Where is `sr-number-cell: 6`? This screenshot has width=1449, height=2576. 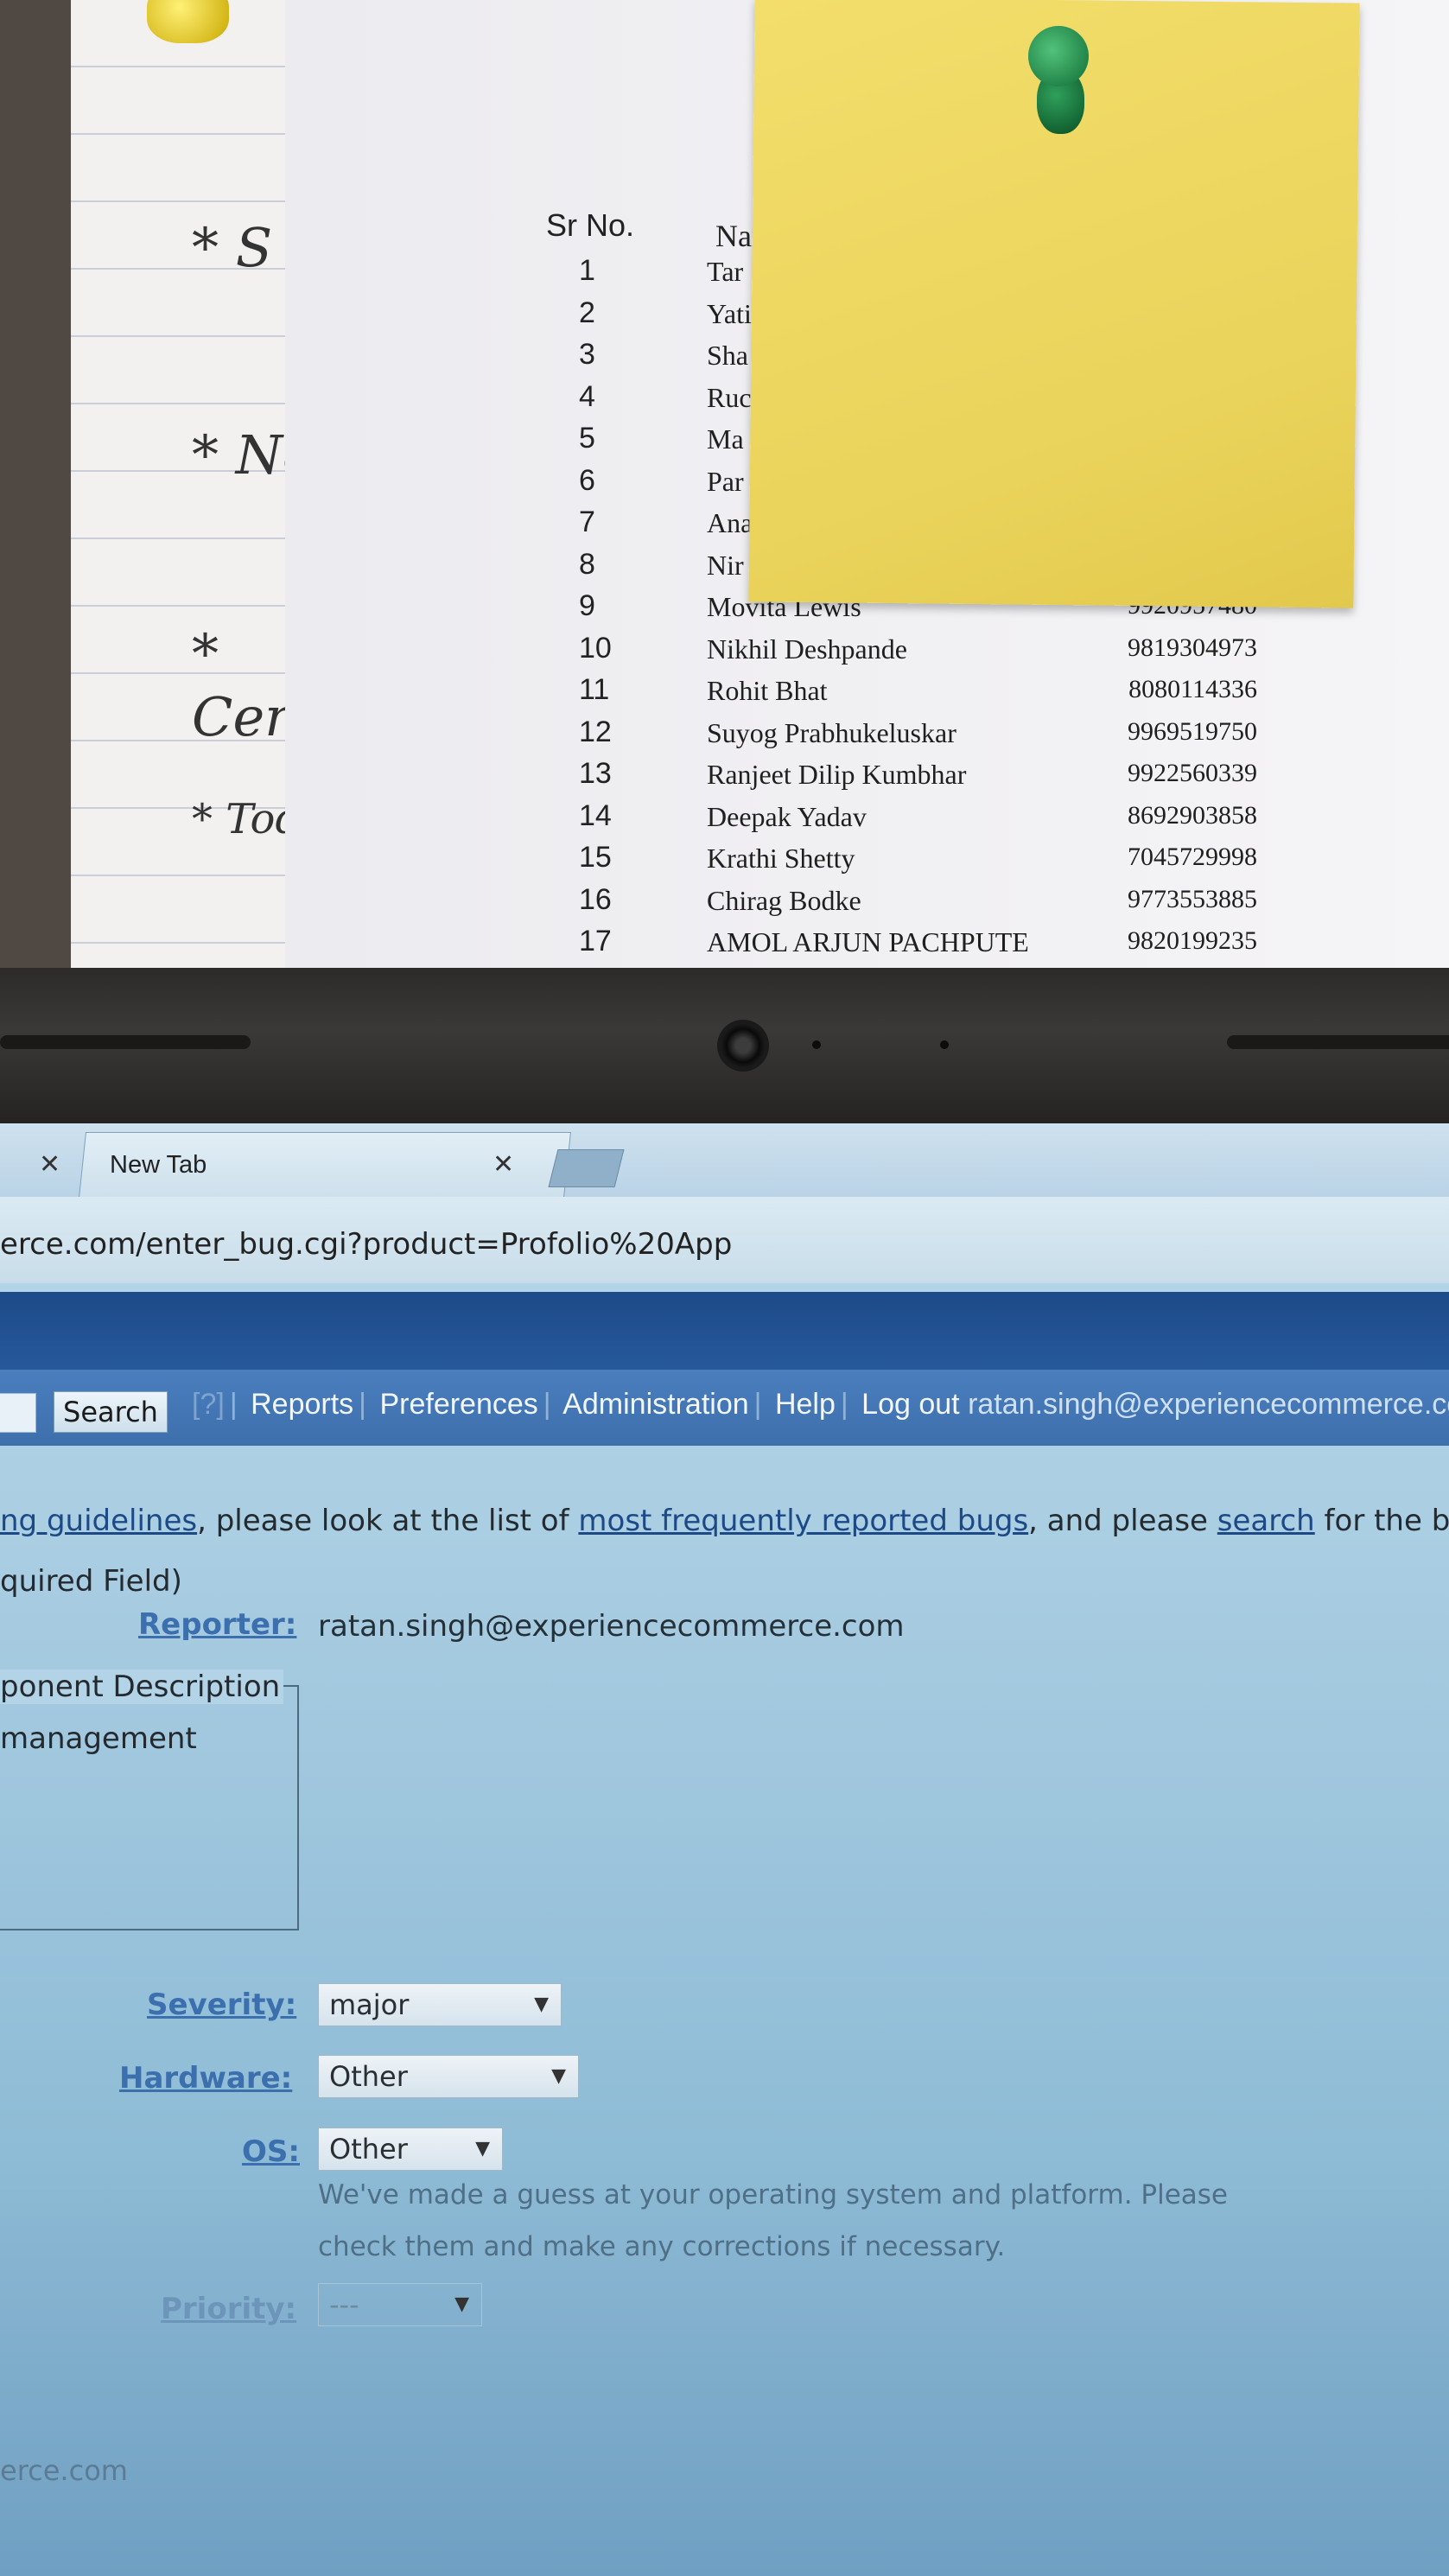 sr-number-cell: 6 is located at coordinates (587, 480).